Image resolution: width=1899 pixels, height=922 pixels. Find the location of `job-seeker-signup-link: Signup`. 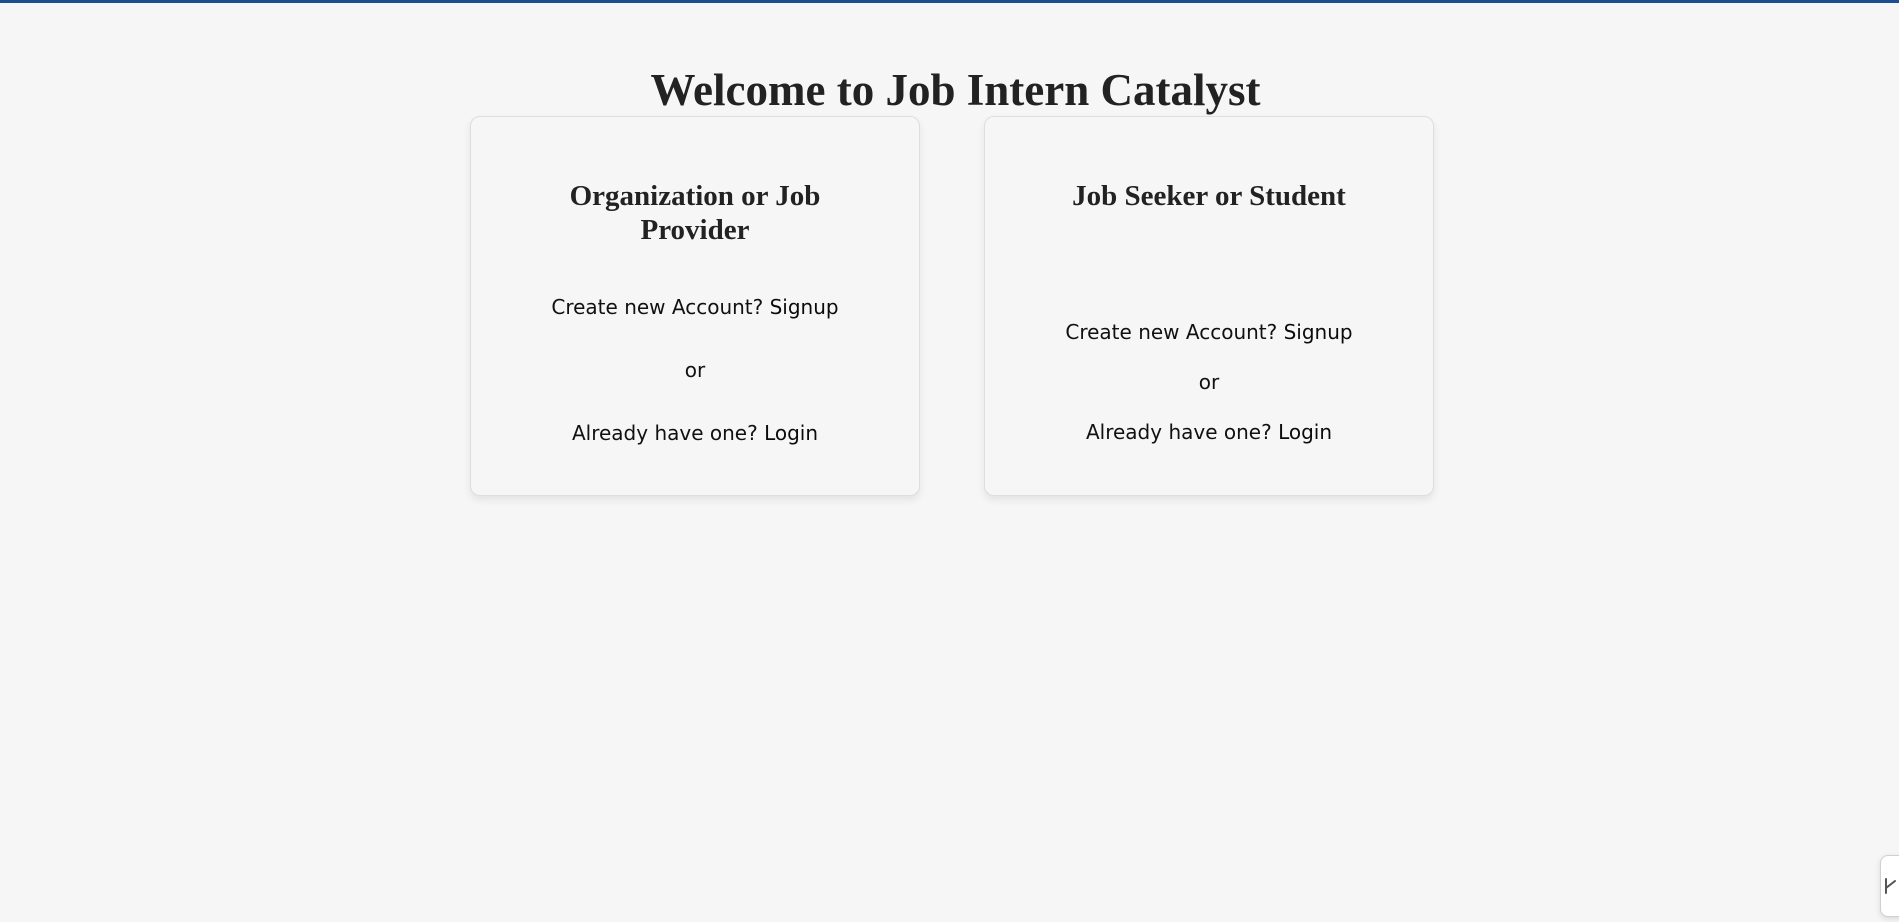

job-seeker-signup-link: Signup is located at coordinates (1318, 332).